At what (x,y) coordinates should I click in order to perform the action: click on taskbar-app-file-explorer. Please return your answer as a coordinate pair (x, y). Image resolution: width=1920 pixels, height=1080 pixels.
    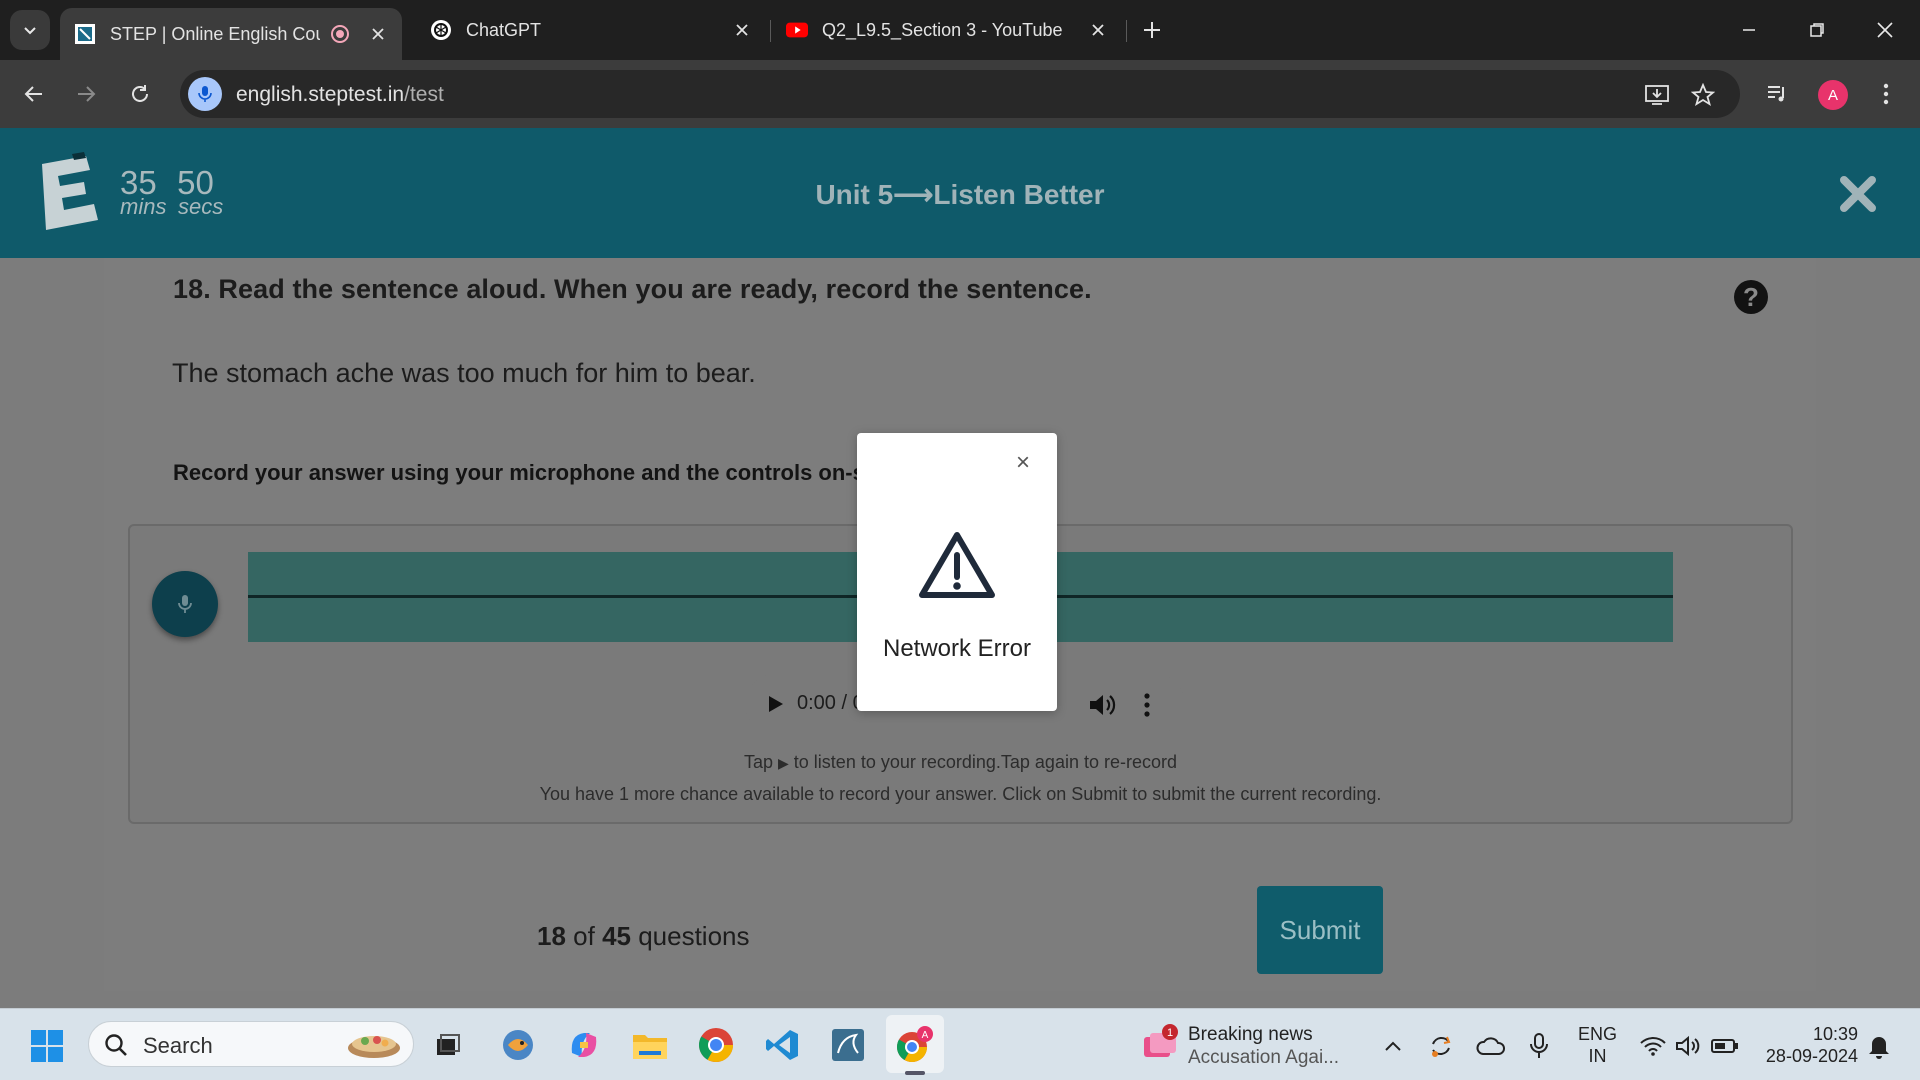
    Looking at the image, I should click on (650, 1045).